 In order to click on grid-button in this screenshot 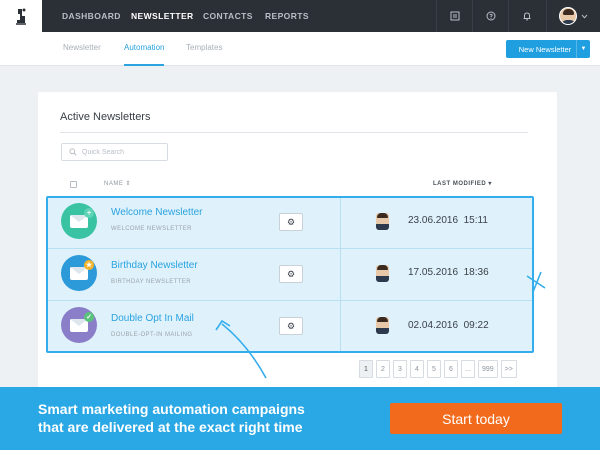, I will do `click(454, 16)`.